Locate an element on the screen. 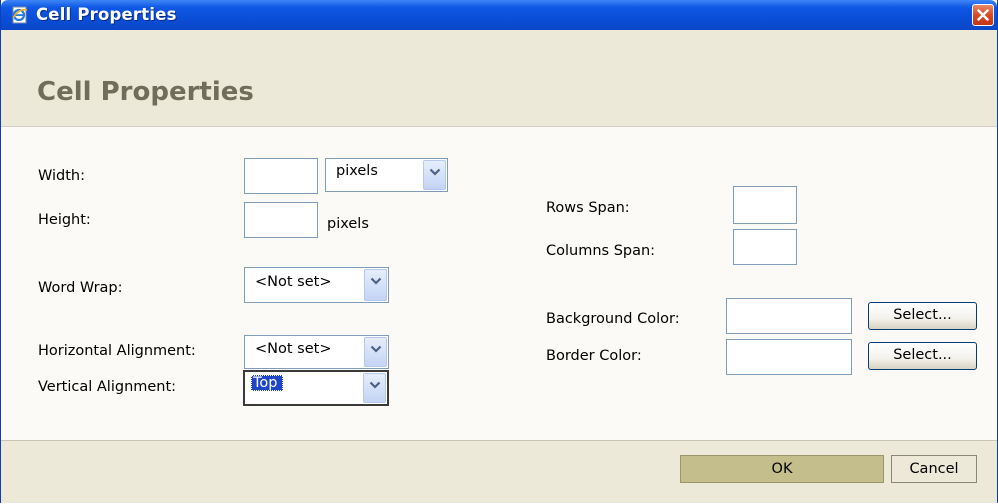  word-wrap-select: <Not set> is located at coordinates (316, 285).